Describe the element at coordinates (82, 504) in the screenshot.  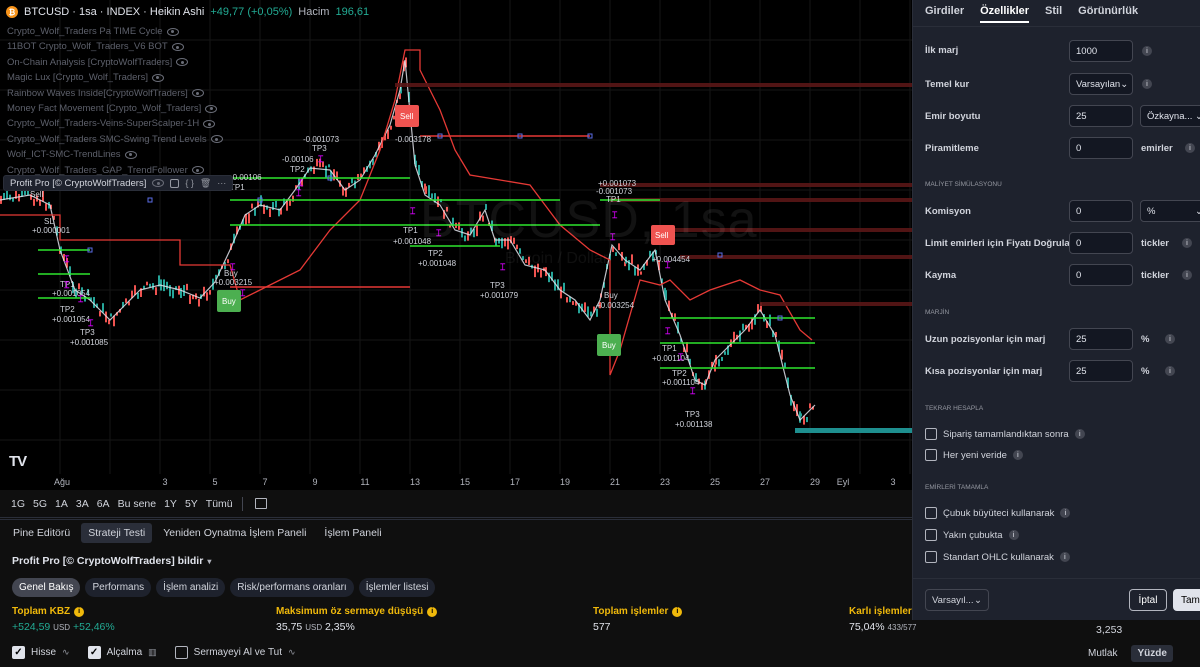
I see `tf-3a: 3A` at that location.